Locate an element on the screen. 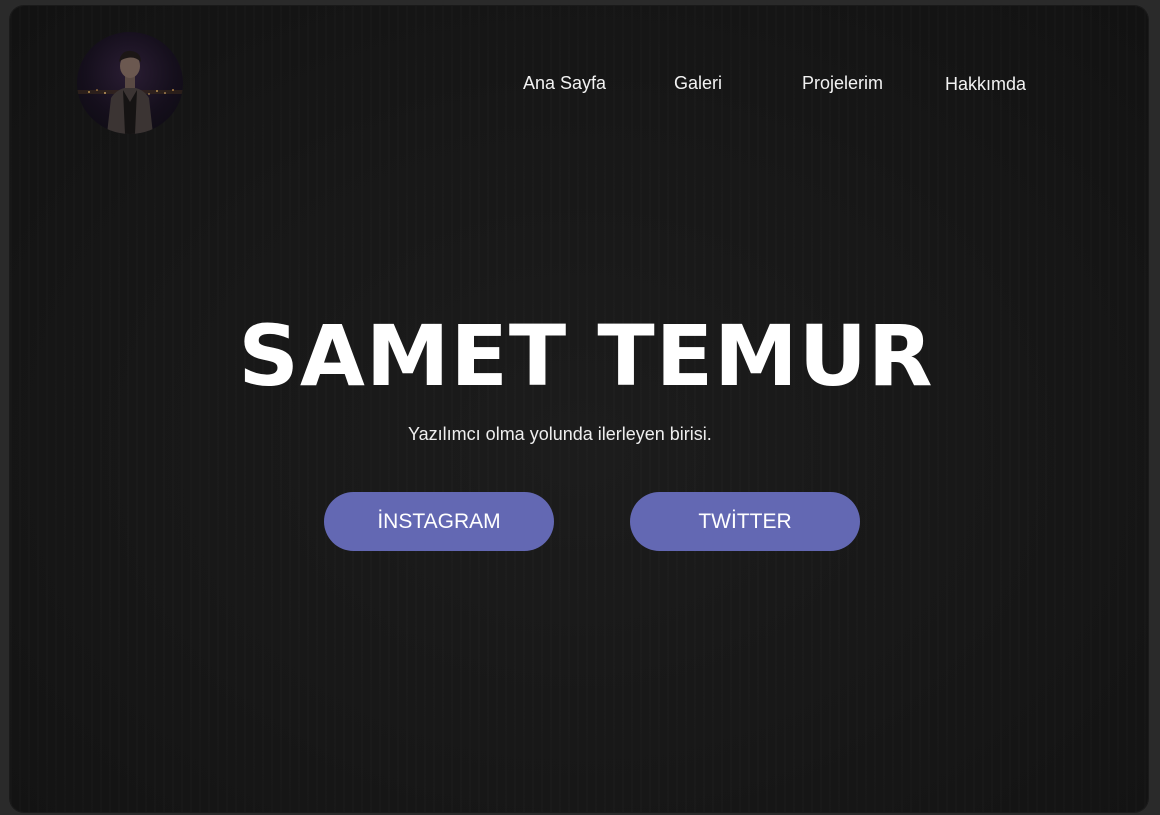 Image resolution: width=1160 pixels, height=815 pixels. twitter-button: TWİTTER is located at coordinates (745, 521).